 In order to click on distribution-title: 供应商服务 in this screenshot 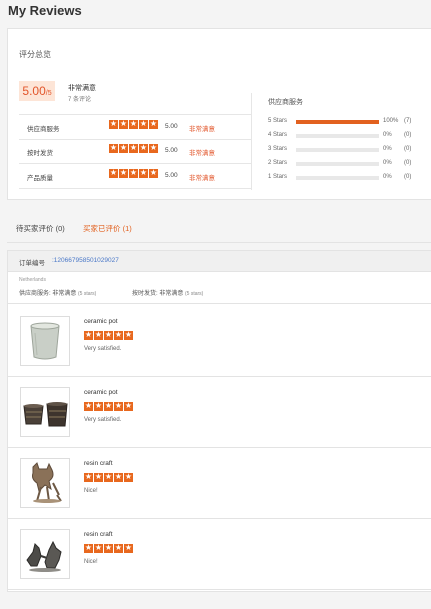, I will do `click(285, 102)`.